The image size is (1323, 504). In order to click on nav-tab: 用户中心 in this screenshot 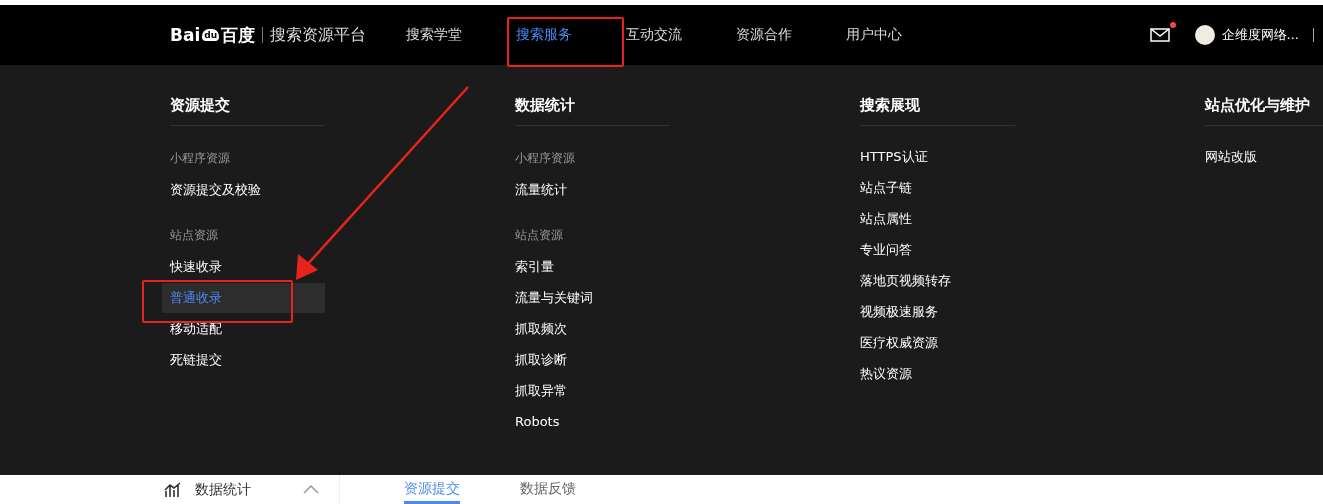, I will do `click(887, 35)`.